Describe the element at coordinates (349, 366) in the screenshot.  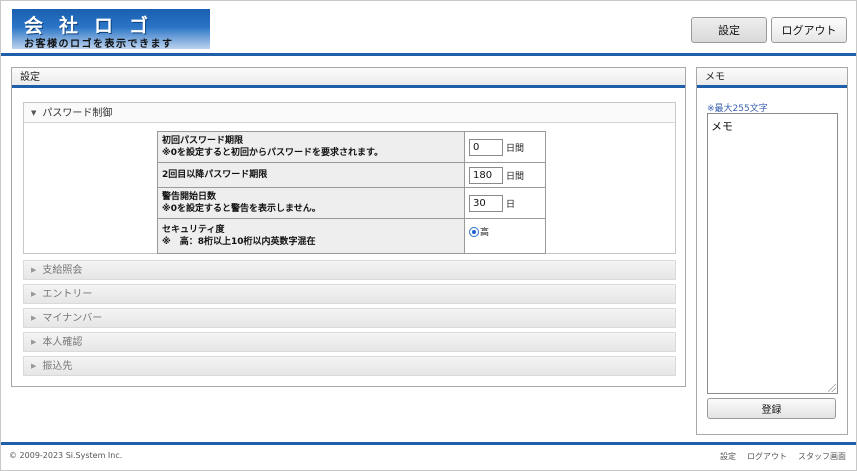
I see `section-bank-transfer: ▶ 振込先` at that location.